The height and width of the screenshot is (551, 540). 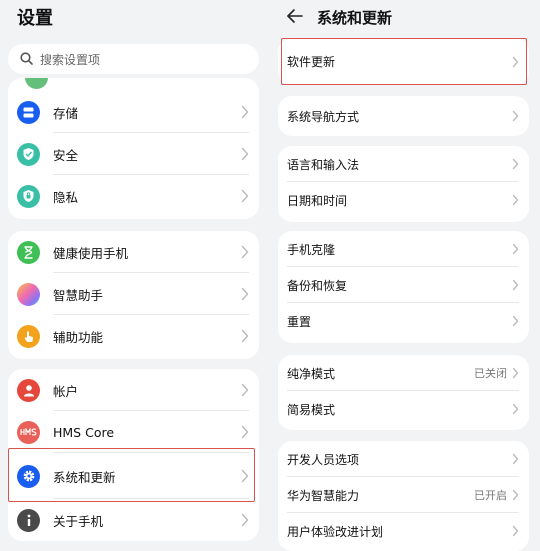 I want to click on assistant-orb-icon, so click(x=28, y=294).